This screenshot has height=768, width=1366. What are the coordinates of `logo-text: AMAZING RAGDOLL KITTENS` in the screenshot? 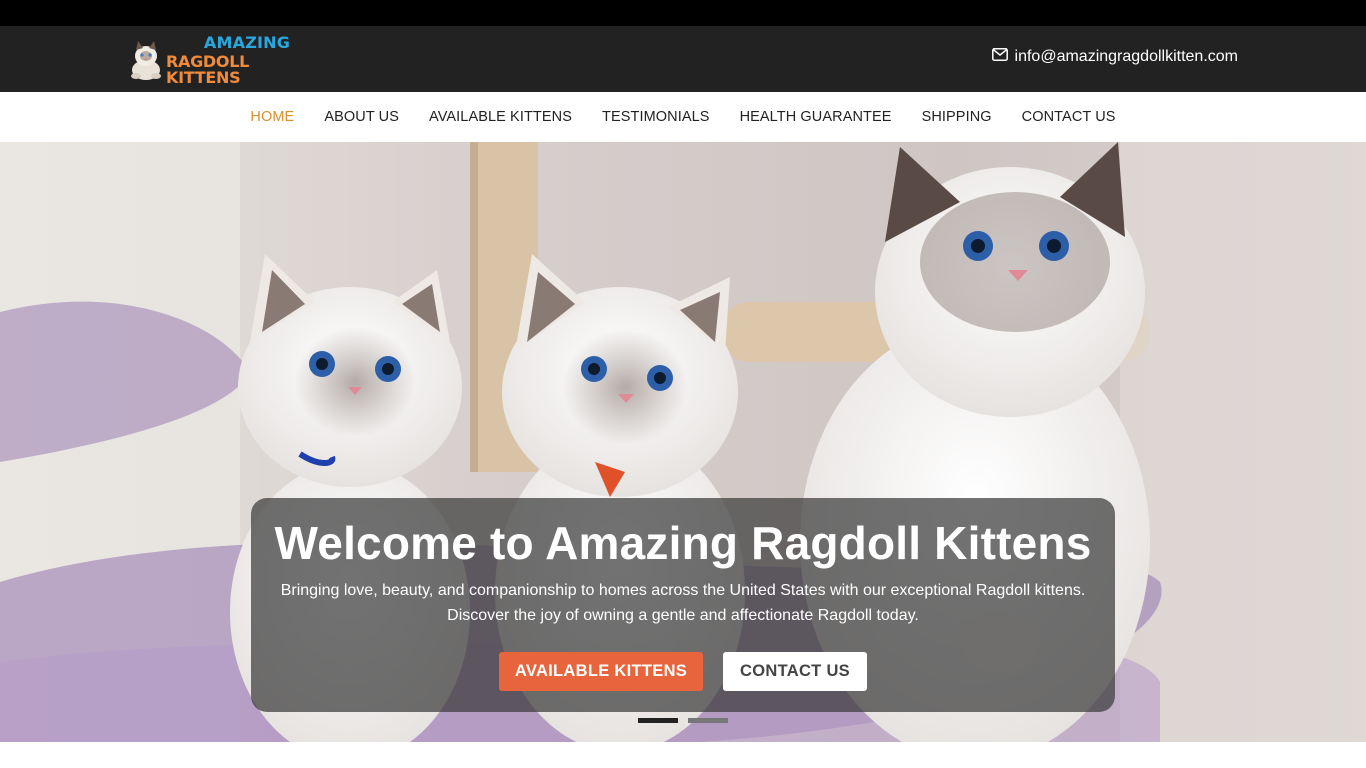 It's located at (247, 59).